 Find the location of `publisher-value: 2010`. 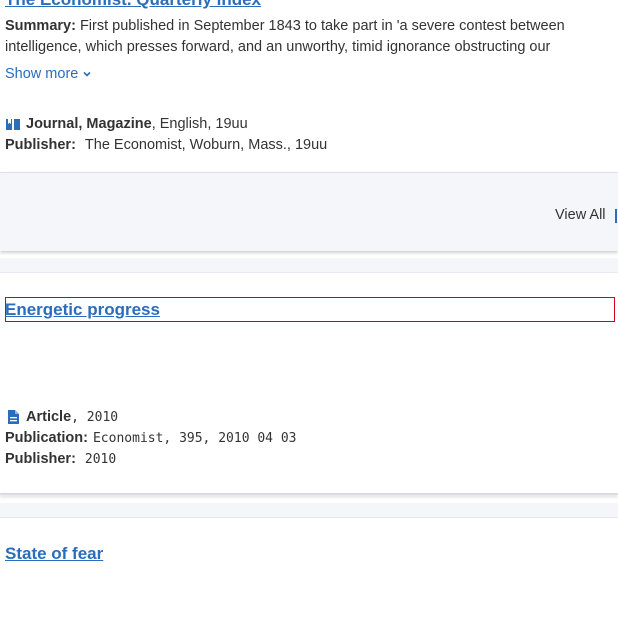

publisher-value: 2010 is located at coordinates (100, 459).